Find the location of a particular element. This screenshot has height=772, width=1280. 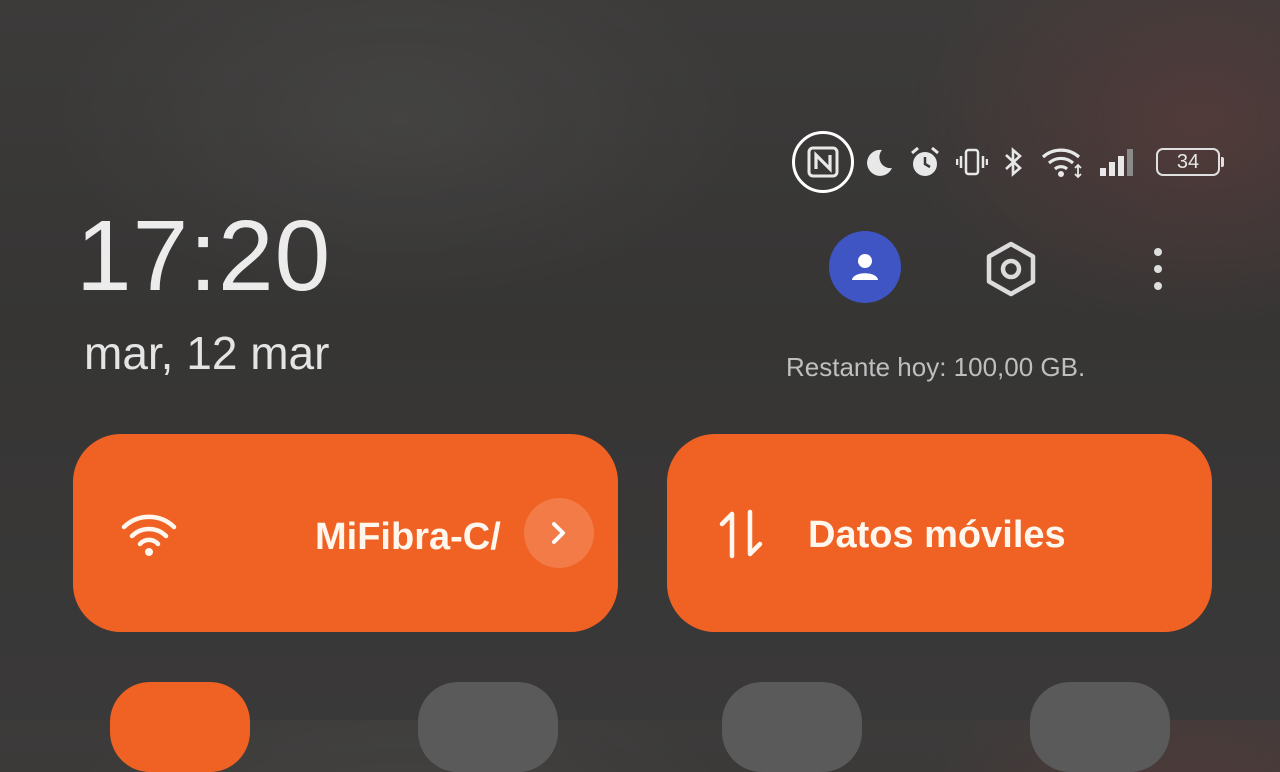

data-arrows-icon is located at coordinates (741, 534).